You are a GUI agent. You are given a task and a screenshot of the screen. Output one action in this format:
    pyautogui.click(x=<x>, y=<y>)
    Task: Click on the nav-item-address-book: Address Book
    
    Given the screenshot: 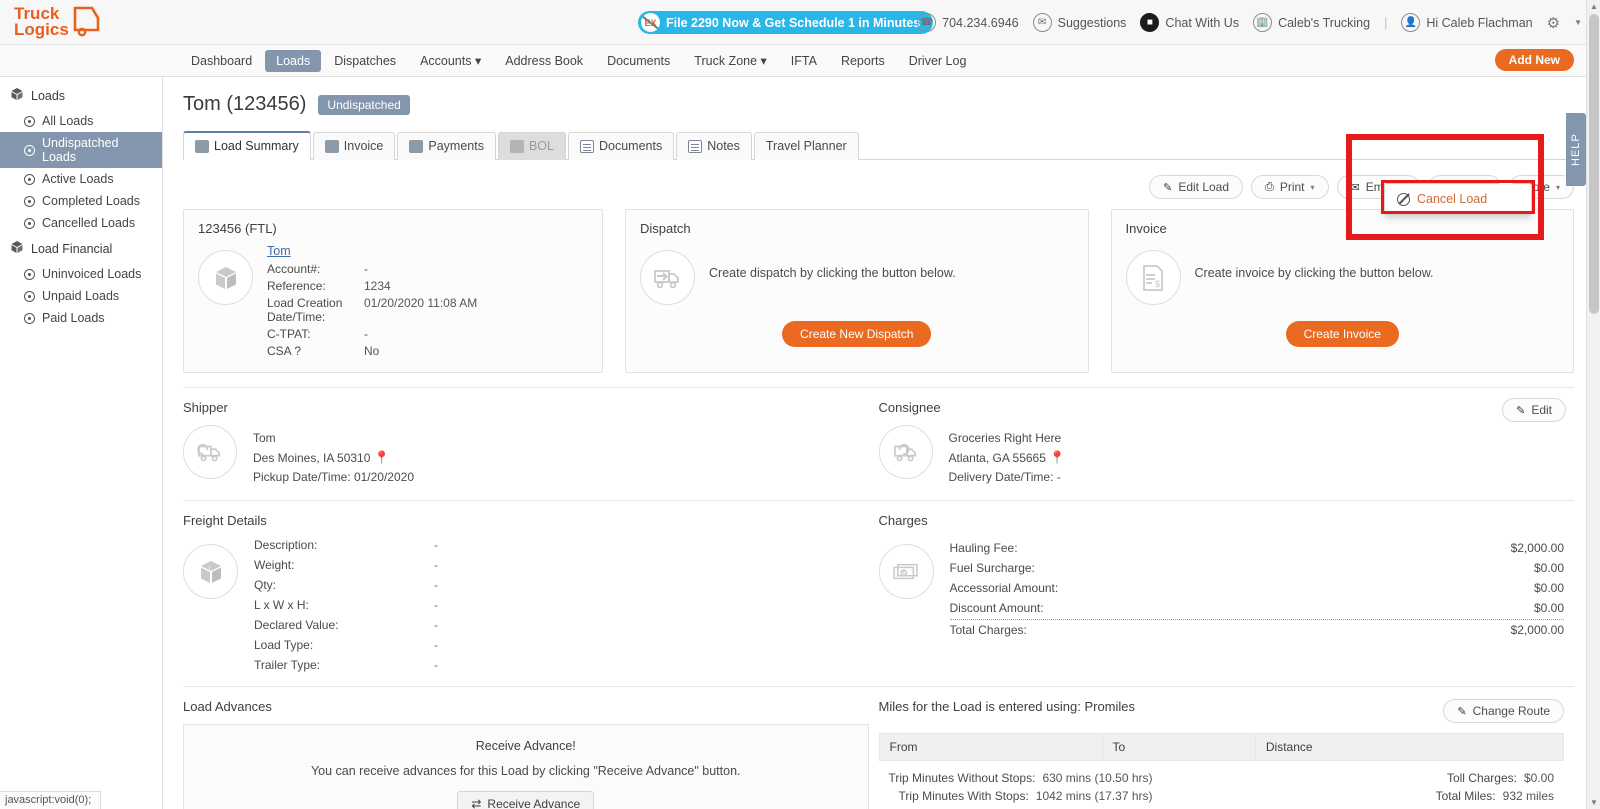 What is the action you would take?
    pyautogui.click(x=544, y=61)
    